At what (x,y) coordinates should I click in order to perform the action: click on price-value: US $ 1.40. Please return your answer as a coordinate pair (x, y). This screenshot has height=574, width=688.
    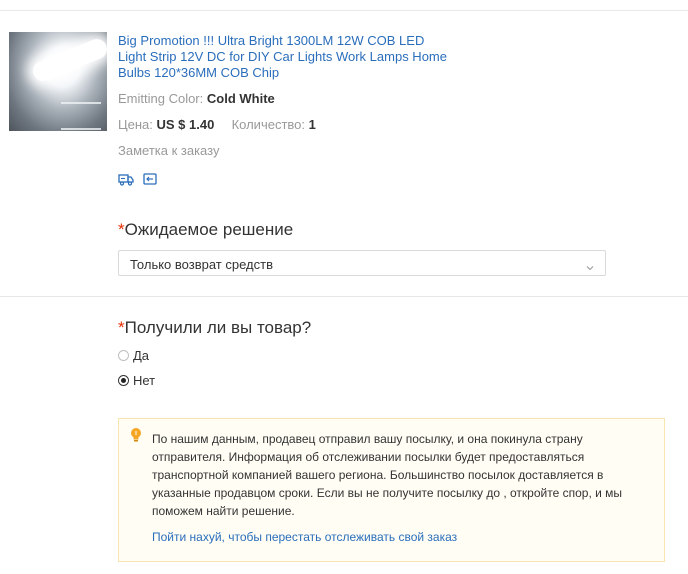
    Looking at the image, I should click on (185, 124).